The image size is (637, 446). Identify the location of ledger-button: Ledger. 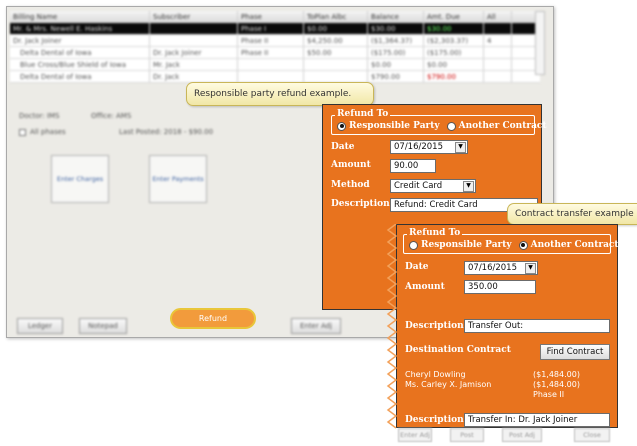
(40, 326).